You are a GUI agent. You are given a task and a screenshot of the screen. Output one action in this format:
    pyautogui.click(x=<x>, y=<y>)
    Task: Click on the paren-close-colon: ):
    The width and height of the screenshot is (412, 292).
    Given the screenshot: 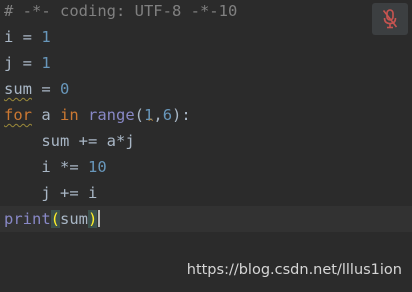 What is the action you would take?
    pyautogui.click(x=181, y=115)
    